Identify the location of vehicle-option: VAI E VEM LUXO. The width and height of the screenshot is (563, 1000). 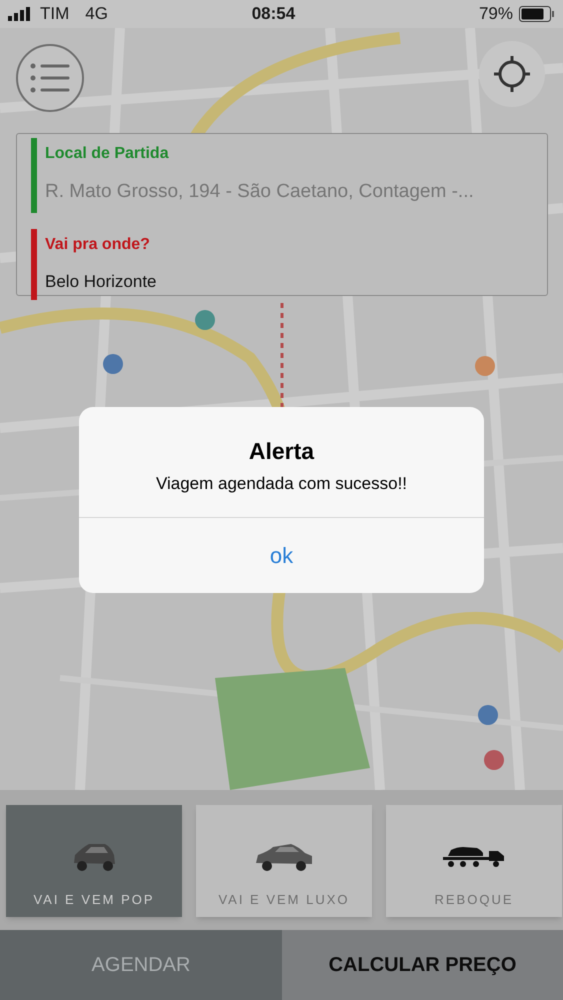
(284, 861).